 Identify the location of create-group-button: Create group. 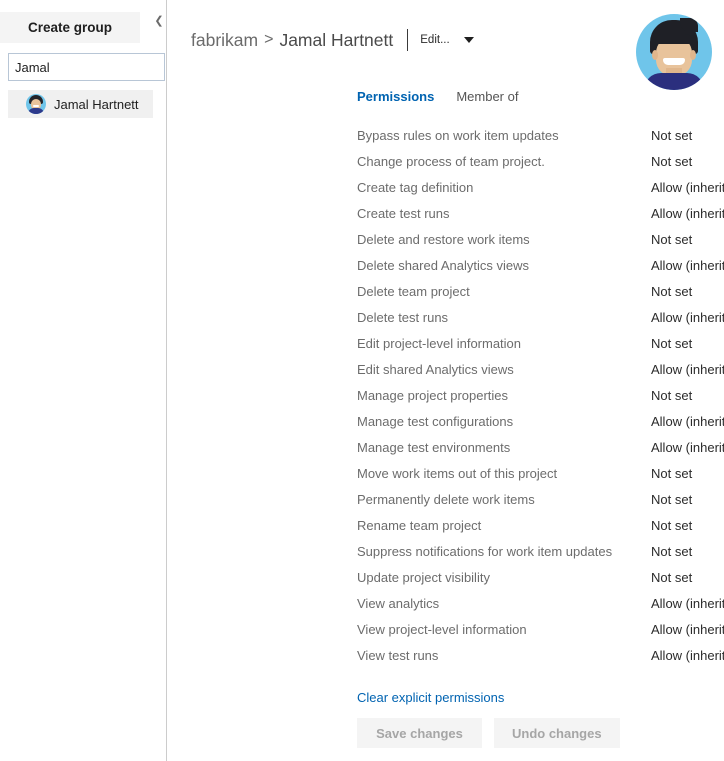
(70, 27).